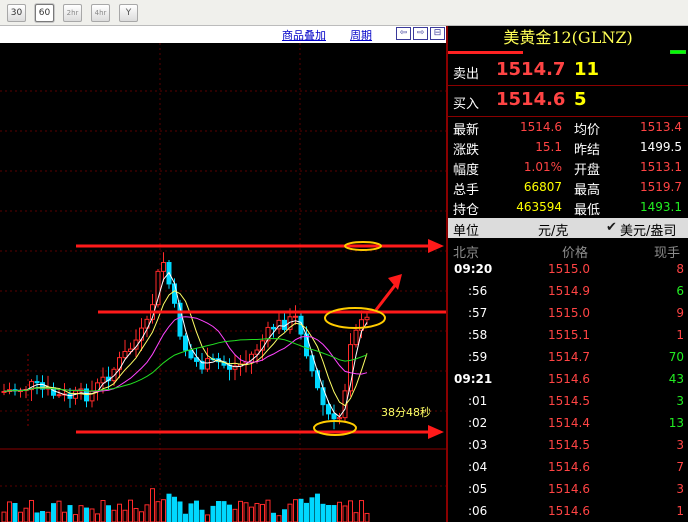 The height and width of the screenshot is (522, 688). Describe the element at coordinates (661, 167) in the screenshot. I see `stat-value: 1513.1` at that location.